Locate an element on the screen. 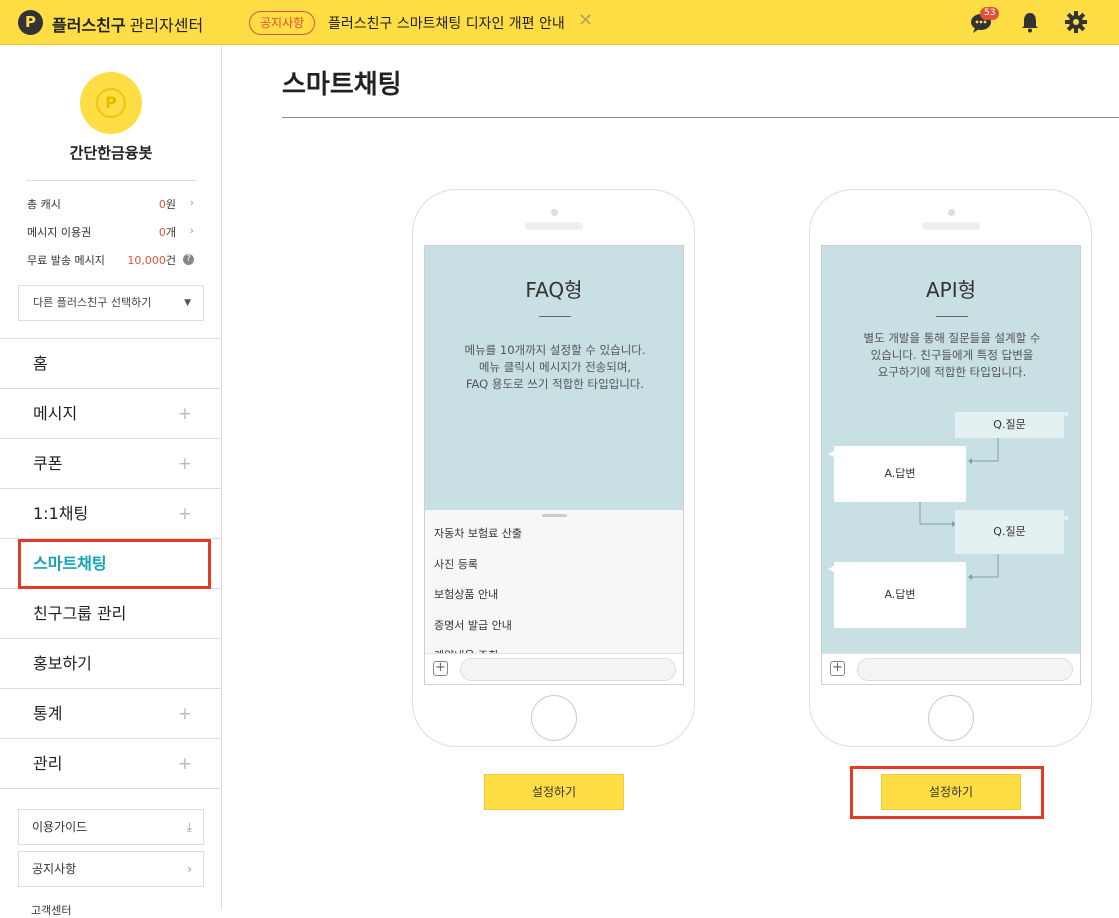 Image resolution: width=1119 pixels, height=918 pixels. faq-menu-item: 증명서 발급 안내 is located at coordinates (473, 625).